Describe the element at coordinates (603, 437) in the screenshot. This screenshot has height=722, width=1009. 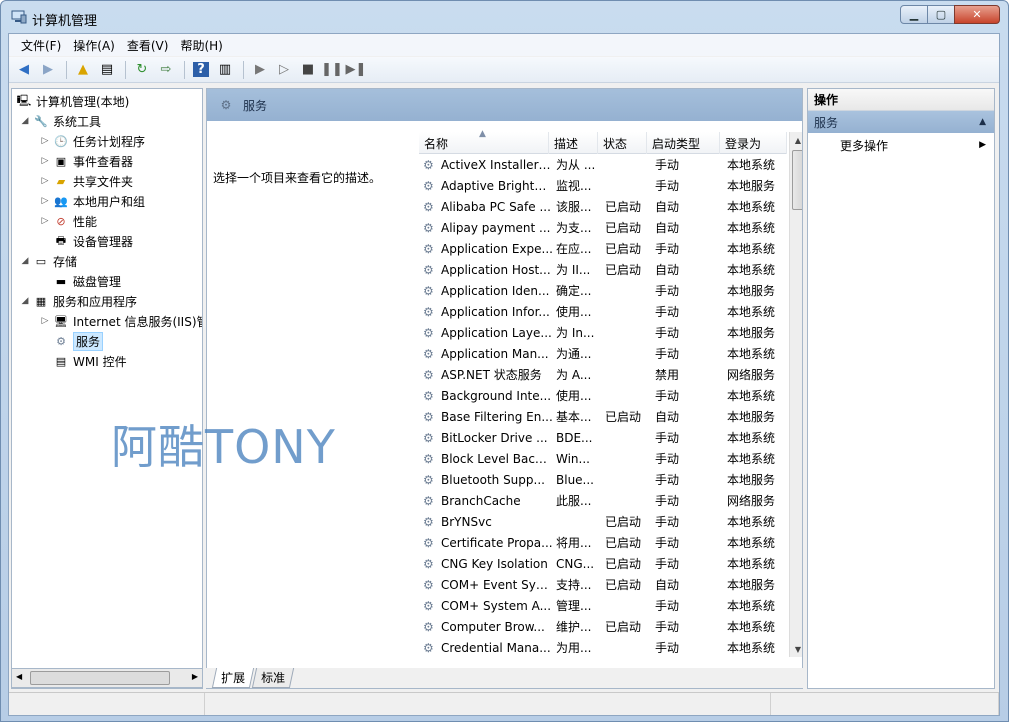
I see `table-row: ⚙ BitLocker Drive ... BDE... 手动 本地系统` at that location.